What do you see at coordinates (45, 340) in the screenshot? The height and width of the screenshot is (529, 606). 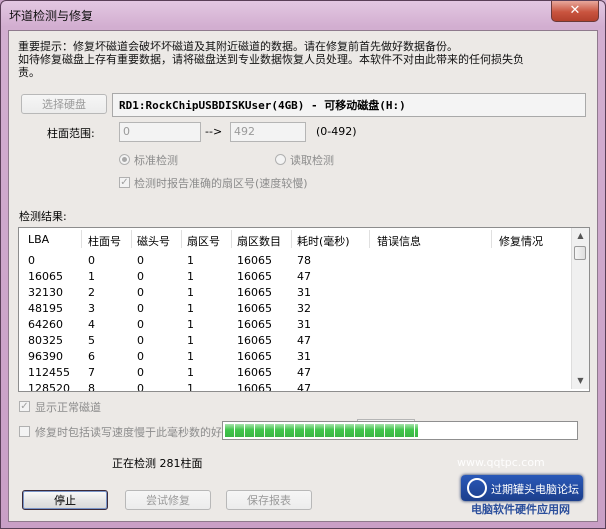 I see `table-cell: 80325` at bounding box center [45, 340].